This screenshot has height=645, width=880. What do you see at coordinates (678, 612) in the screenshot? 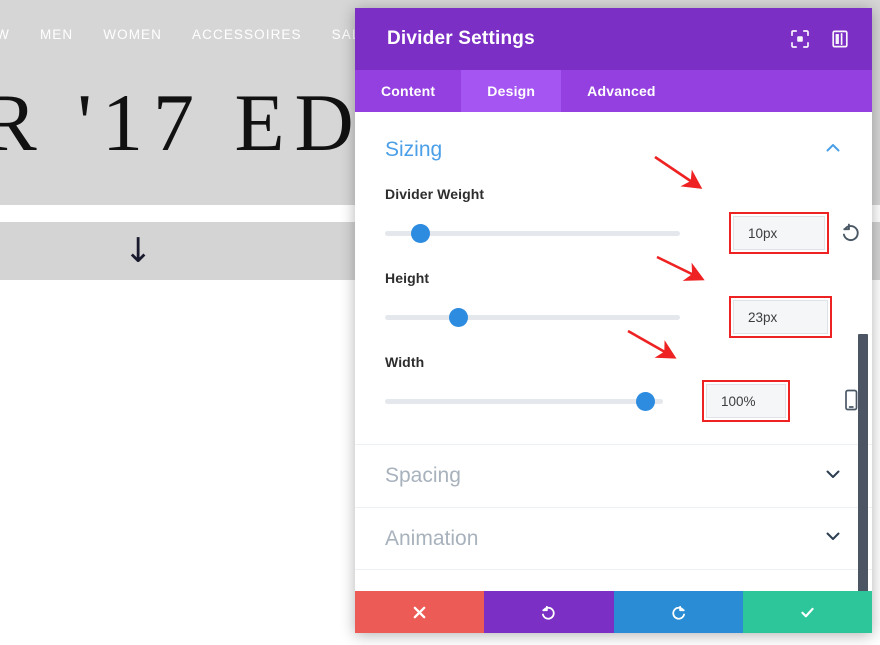
I see `redo-button` at bounding box center [678, 612].